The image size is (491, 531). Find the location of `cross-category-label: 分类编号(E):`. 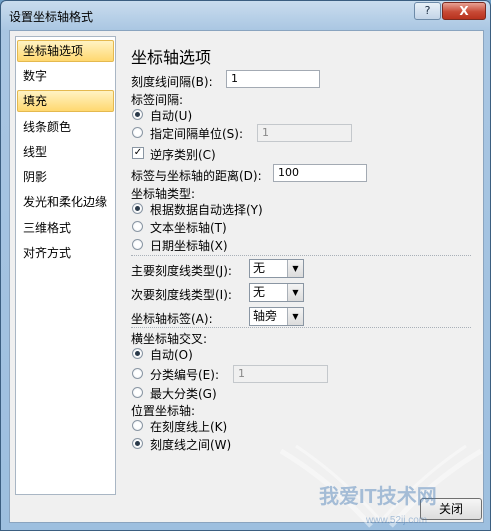

cross-category-label: 分类编号(E): is located at coordinates (184, 375).